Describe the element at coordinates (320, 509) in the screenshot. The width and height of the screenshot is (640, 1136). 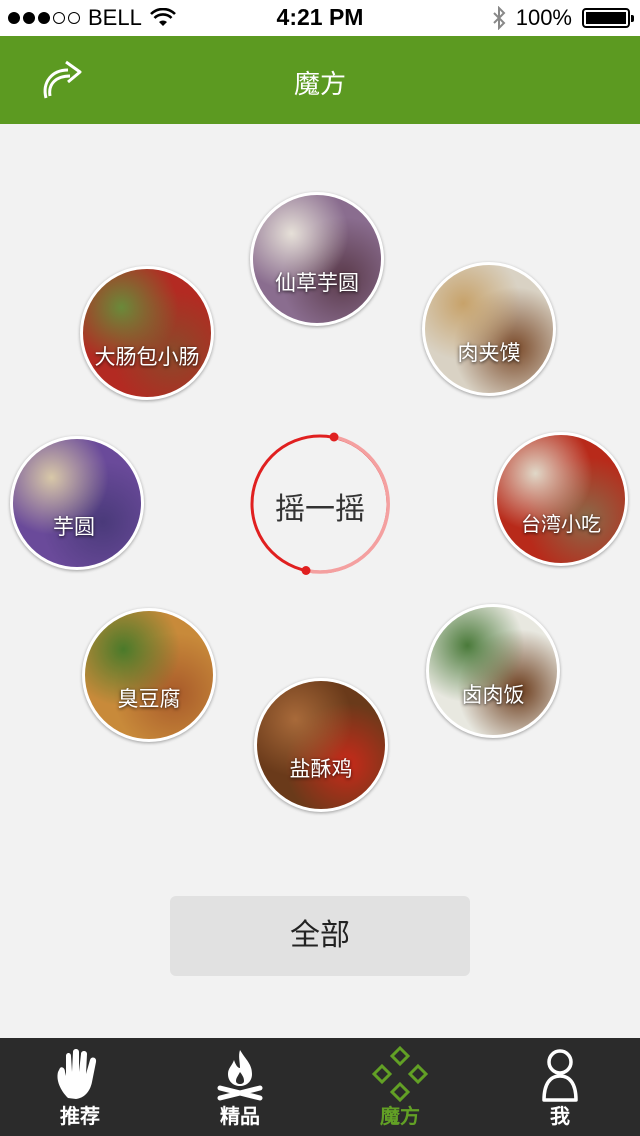
I see `shake-label: 摇一摇` at that location.